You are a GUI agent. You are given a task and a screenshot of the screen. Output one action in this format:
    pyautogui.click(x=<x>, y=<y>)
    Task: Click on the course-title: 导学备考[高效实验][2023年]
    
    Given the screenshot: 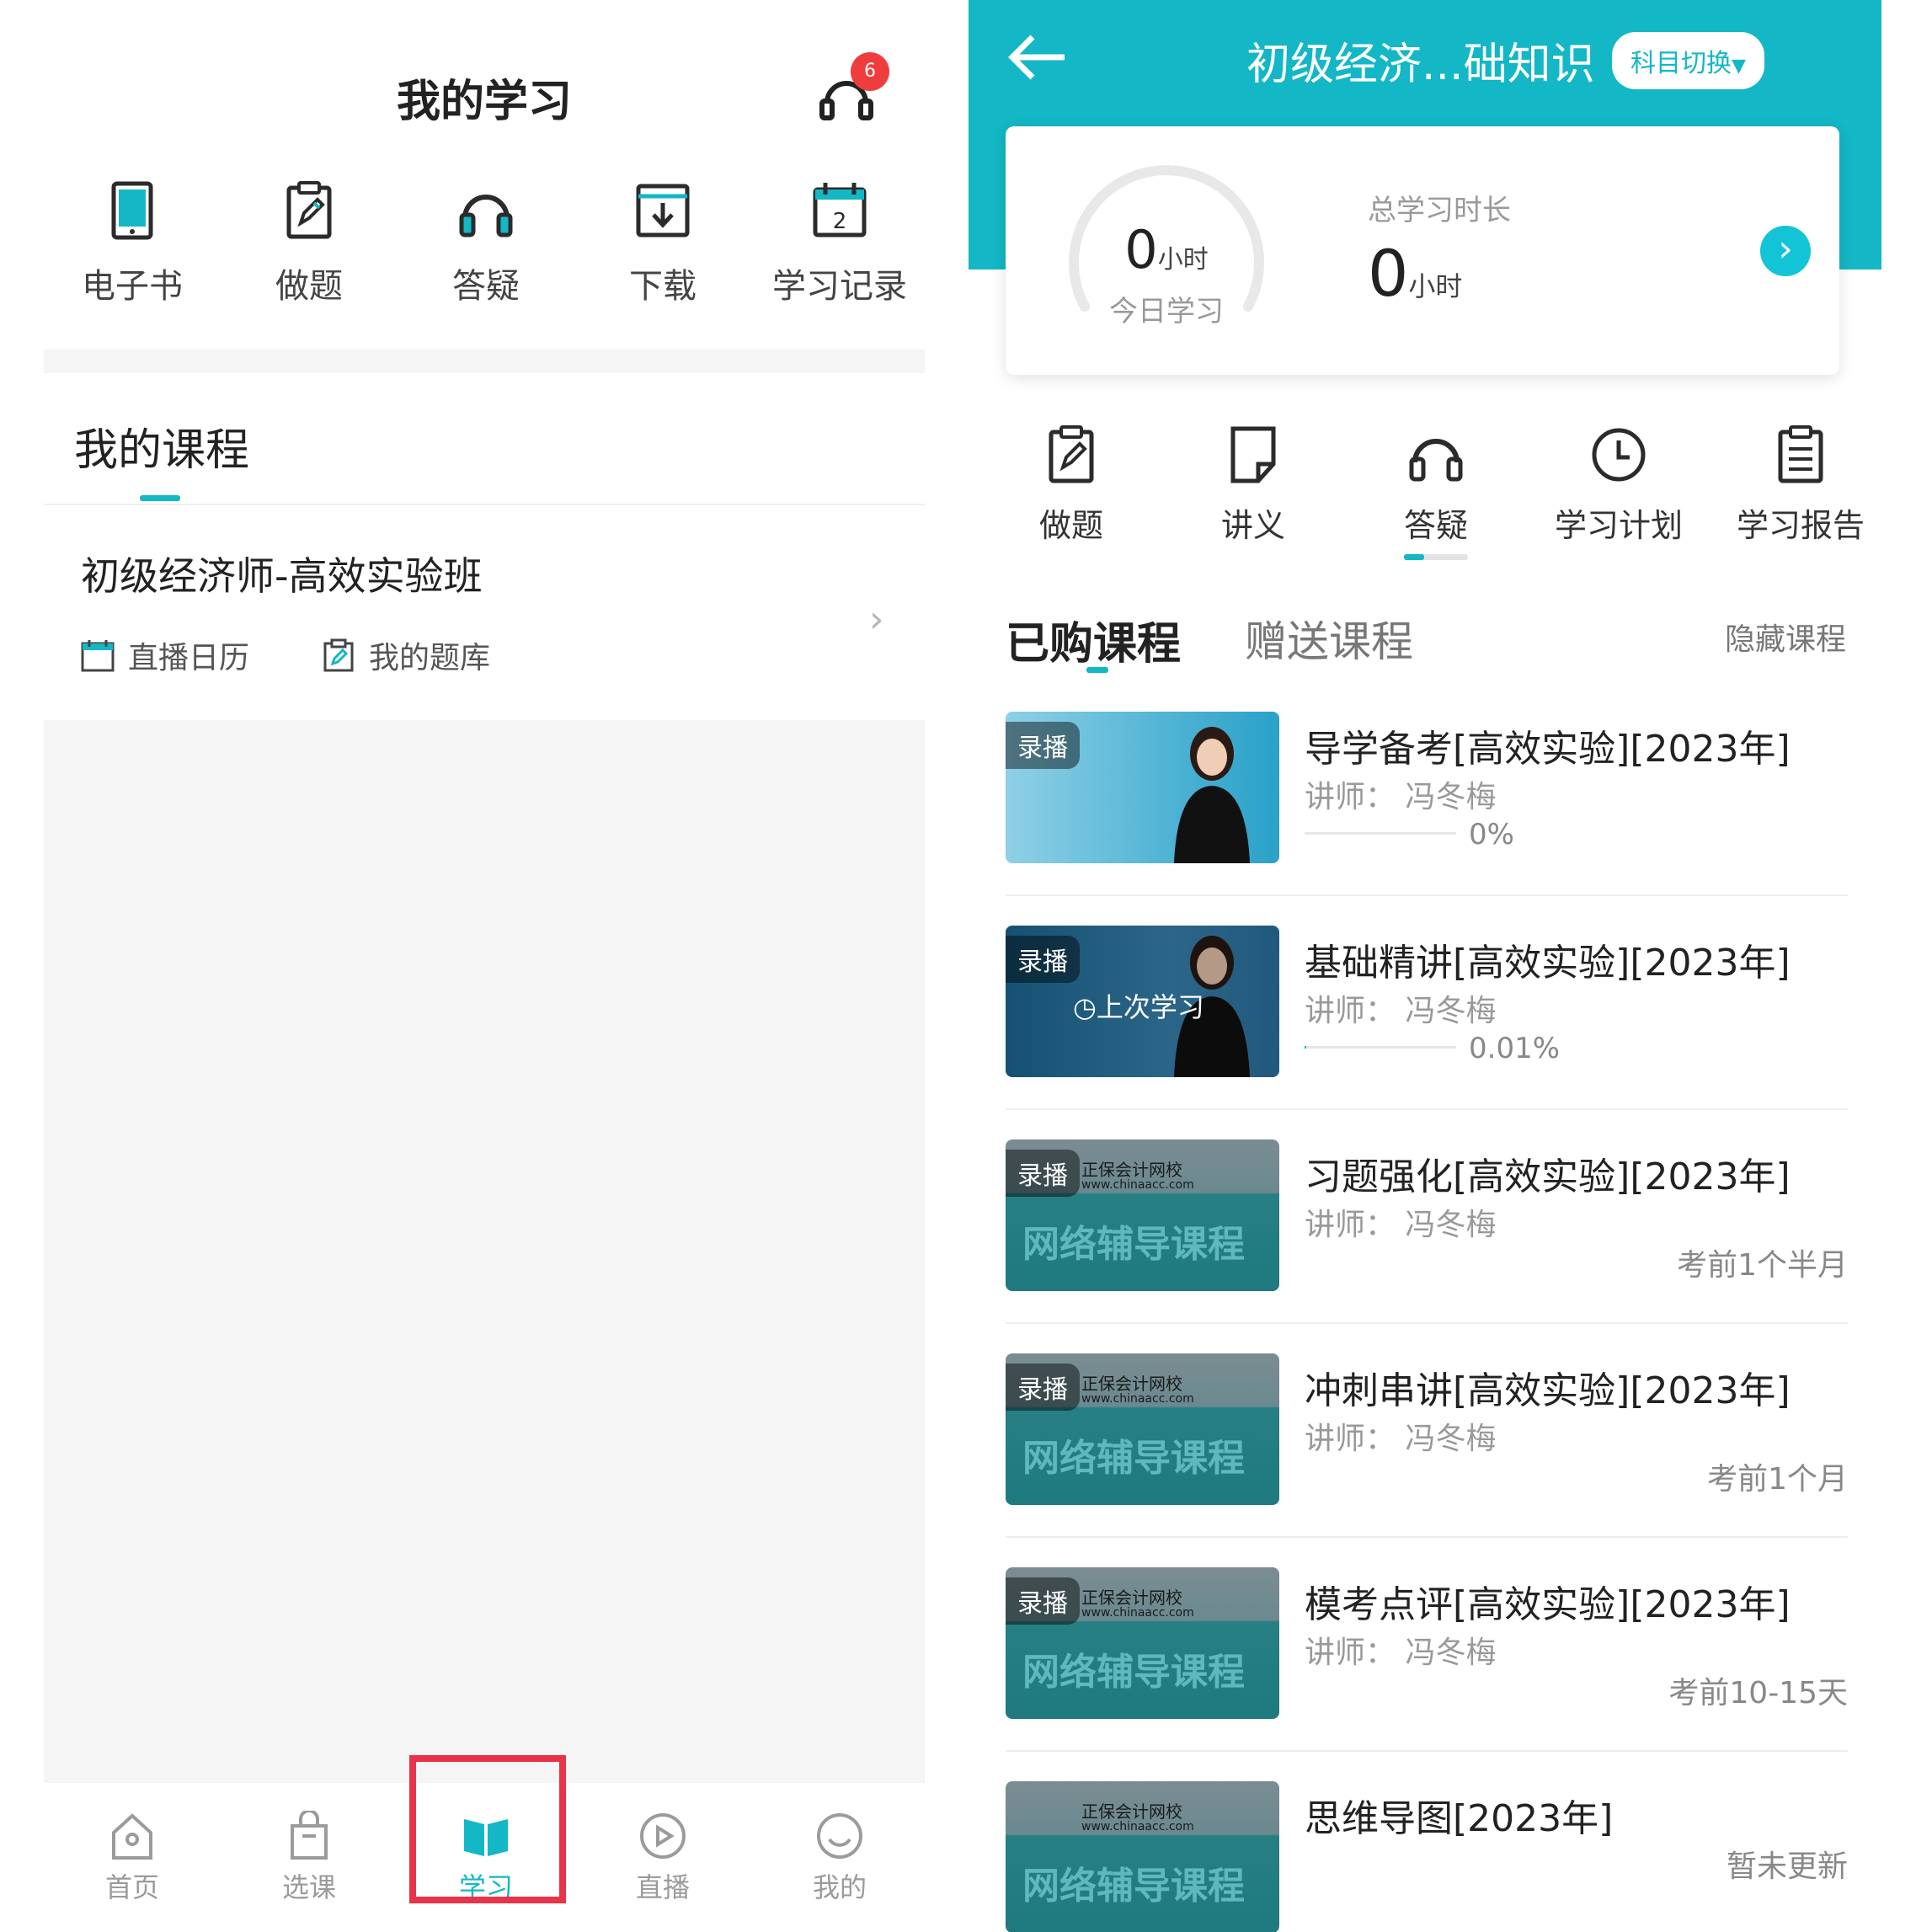 What is the action you would take?
    pyautogui.click(x=1548, y=749)
    